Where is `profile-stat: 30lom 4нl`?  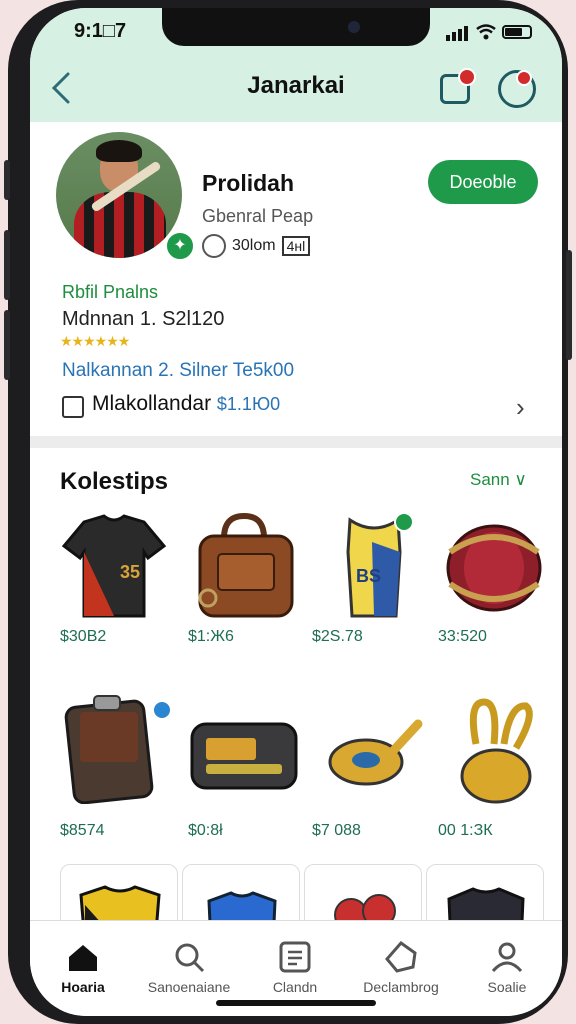
profile-stat: 30lom 4нl is located at coordinates (256, 246).